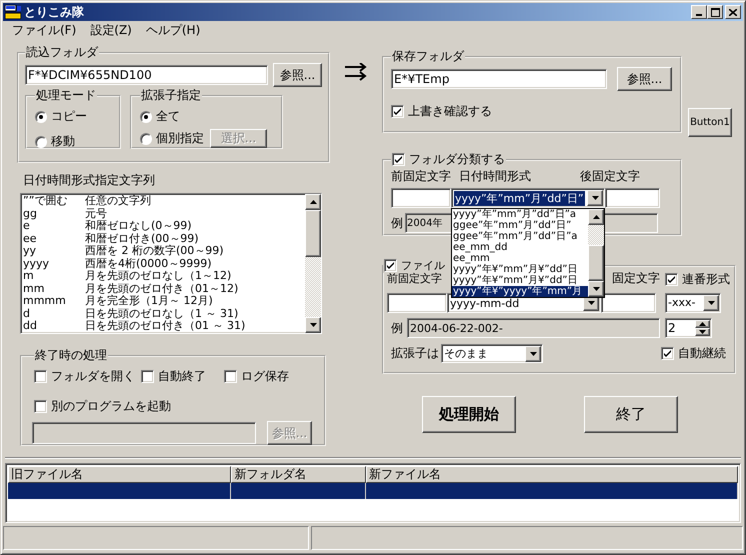 Image resolution: width=746 pixels, height=555 pixels. What do you see at coordinates (168, 116) in the screenshot?
I see `radio-label: 全て` at bounding box center [168, 116].